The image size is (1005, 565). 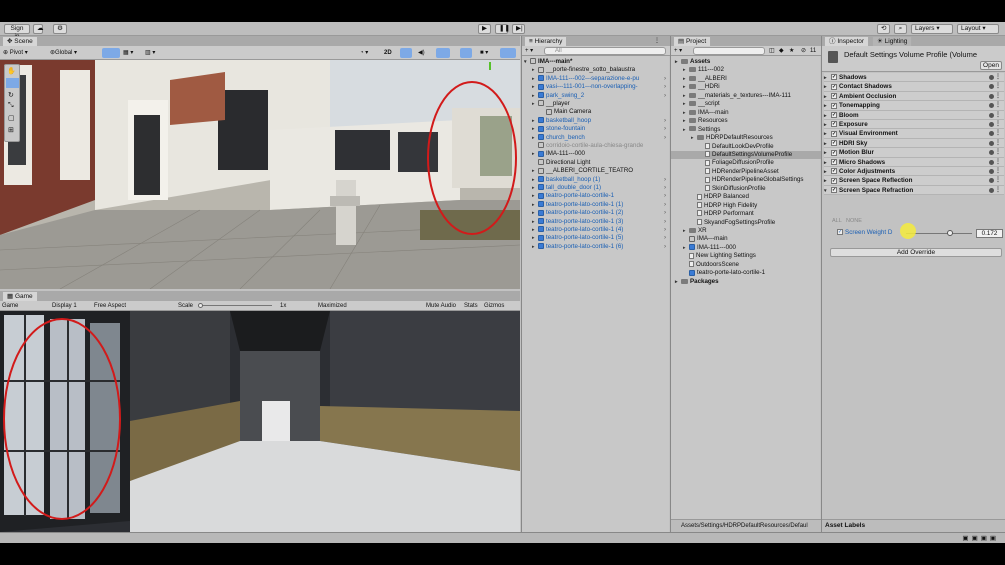 What do you see at coordinates (600, 180) in the screenshot?
I see `hierarchy-item: ▸ basketball_hoop (1) ›` at bounding box center [600, 180].